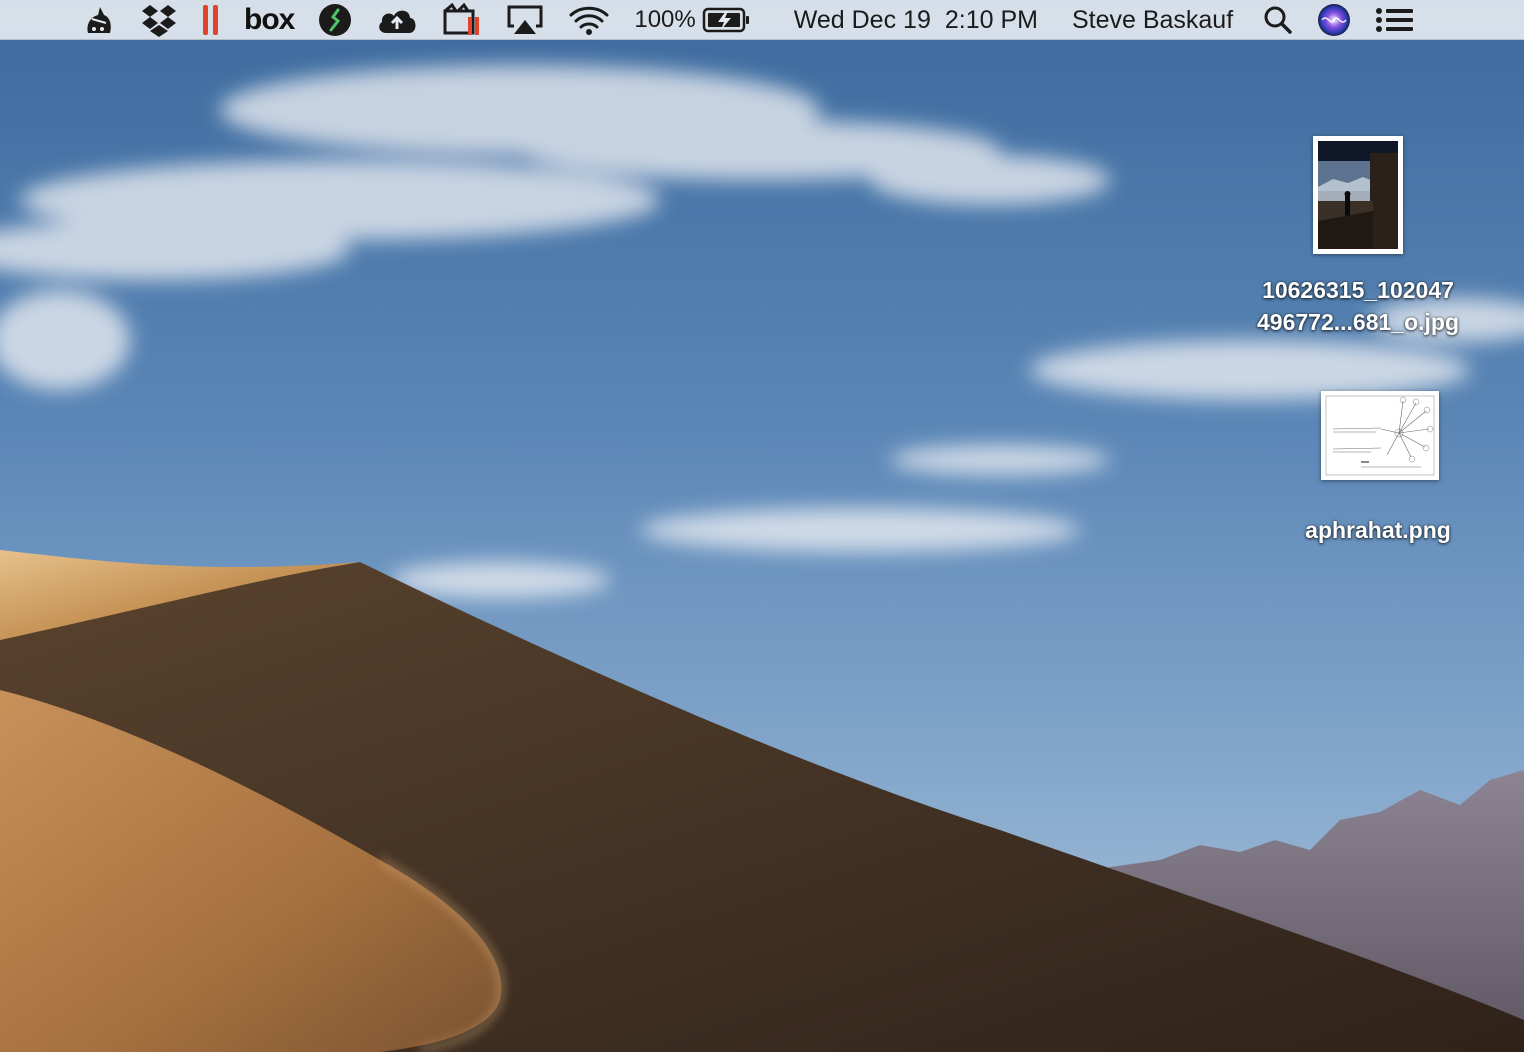  Describe the element at coordinates (525, 20) in the screenshot. I see `airplay-icon` at that location.